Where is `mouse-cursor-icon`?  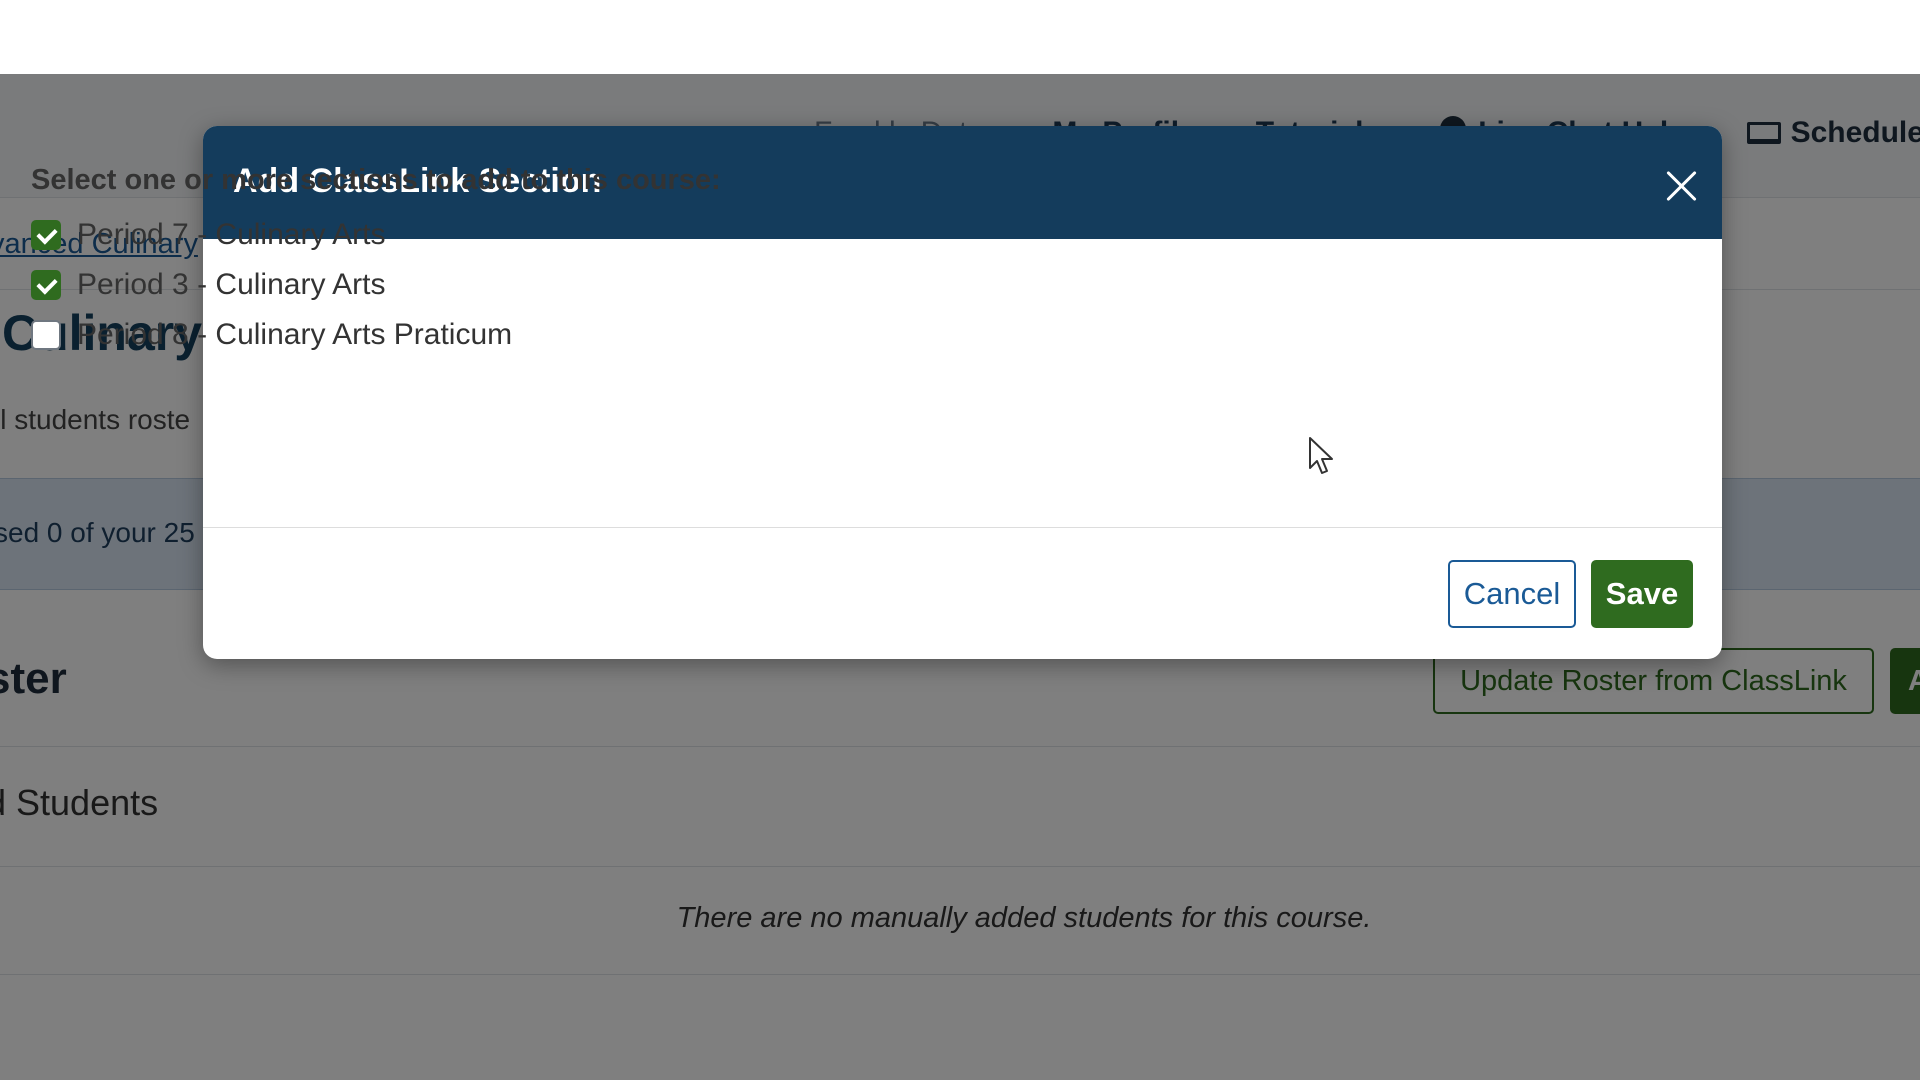 mouse-cursor-icon is located at coordinates (1321, 455).